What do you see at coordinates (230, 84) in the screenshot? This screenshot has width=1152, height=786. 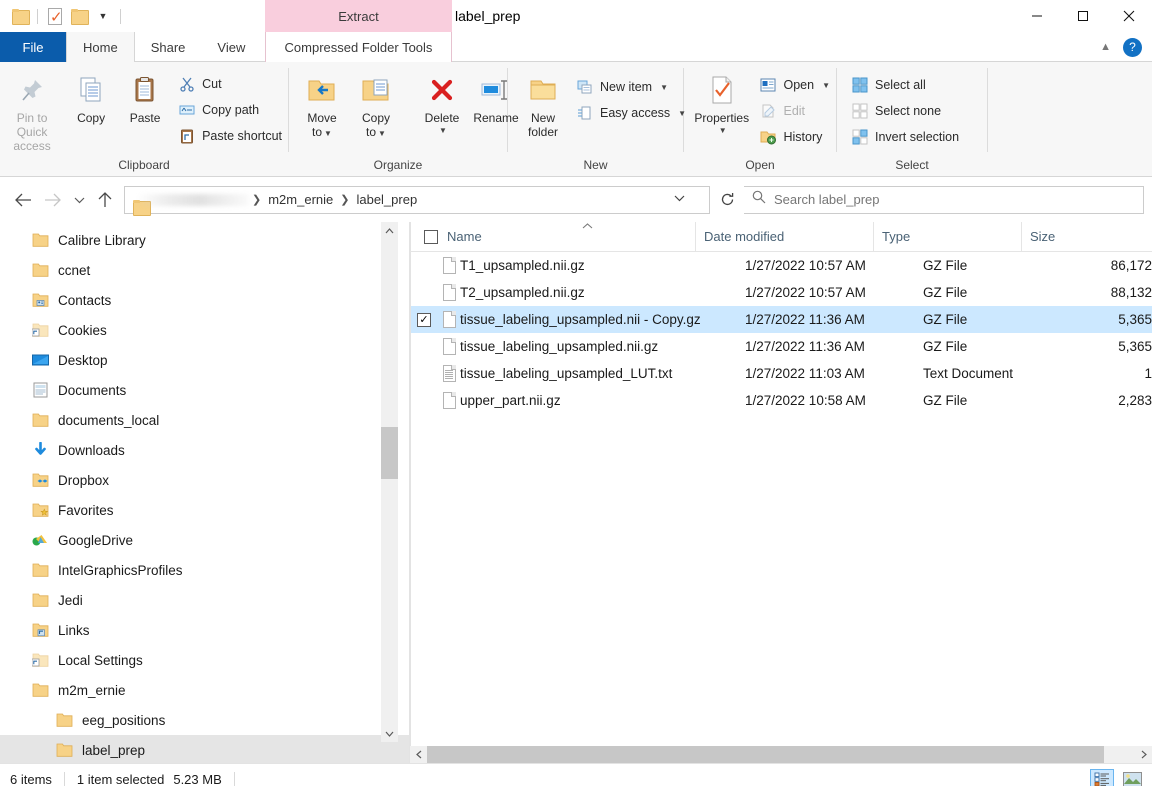 I see `cut-button: Cut` at bounding box center [230, 84].